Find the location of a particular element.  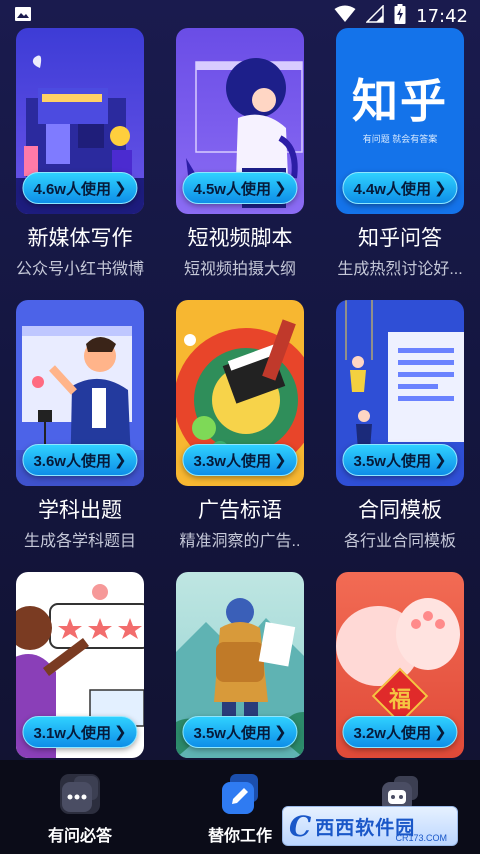

card-thumbnail: 3.3w人使用 ❯ is located at coordinates (240, 393).